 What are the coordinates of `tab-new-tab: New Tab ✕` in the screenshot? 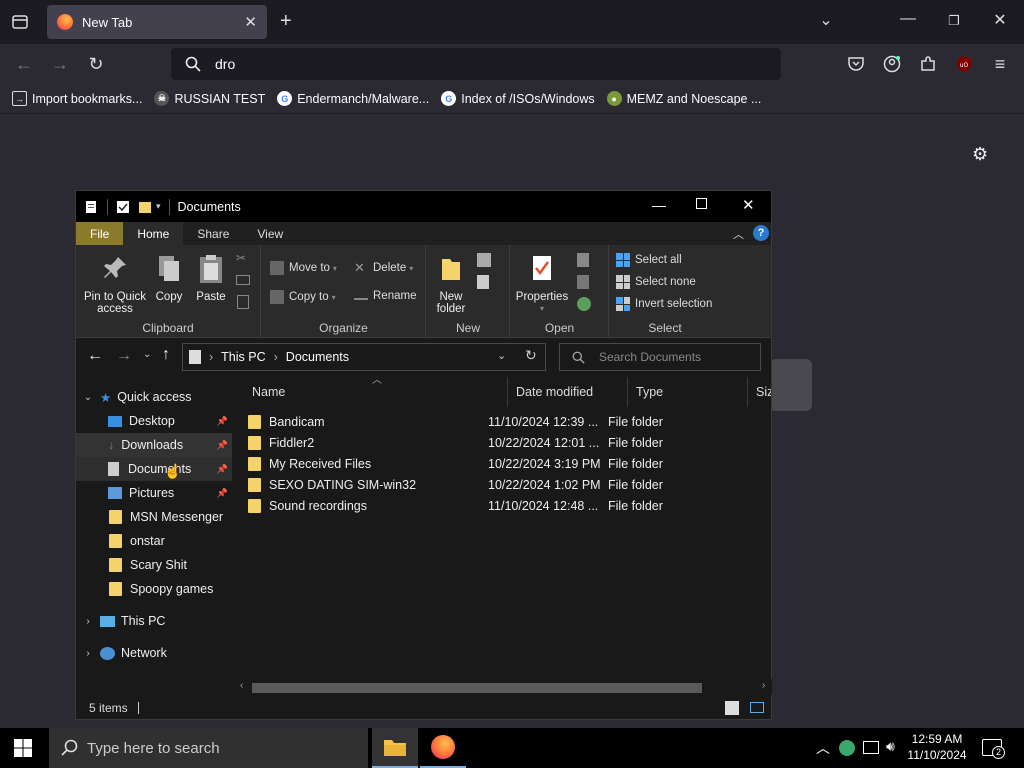 It's located at (157, 22).